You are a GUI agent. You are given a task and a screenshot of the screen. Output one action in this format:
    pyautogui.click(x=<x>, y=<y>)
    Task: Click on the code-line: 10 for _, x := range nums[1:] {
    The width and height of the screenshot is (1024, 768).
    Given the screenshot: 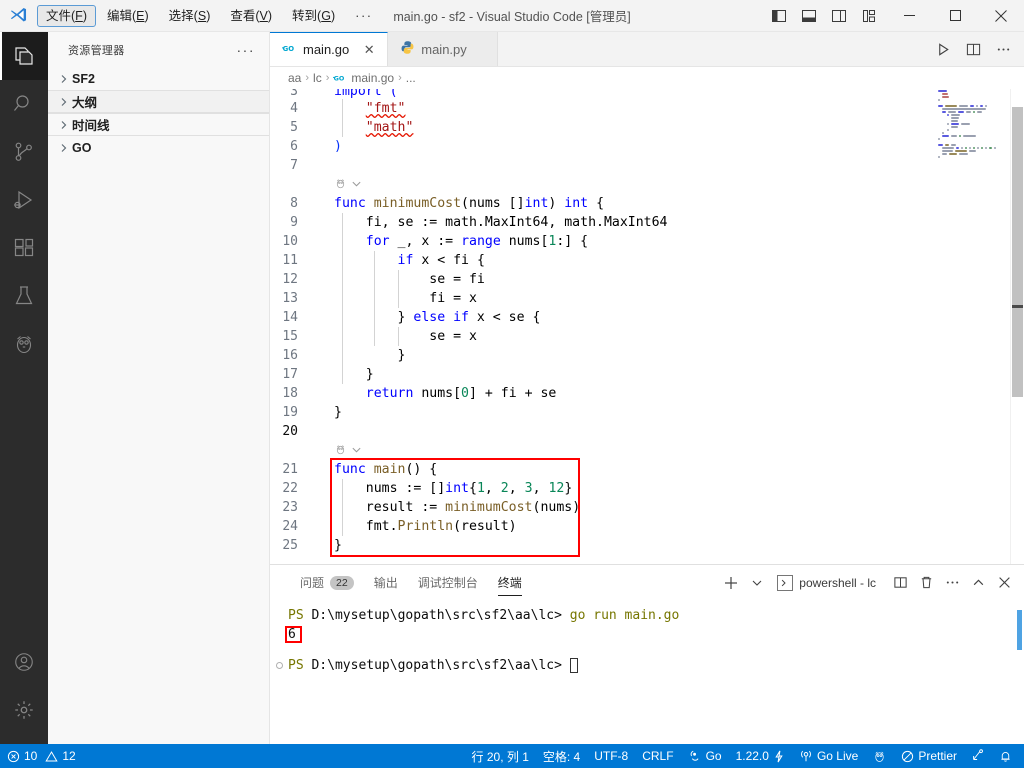 What is the action you would take?
    pyautogui.click(x=602, y=241)
    